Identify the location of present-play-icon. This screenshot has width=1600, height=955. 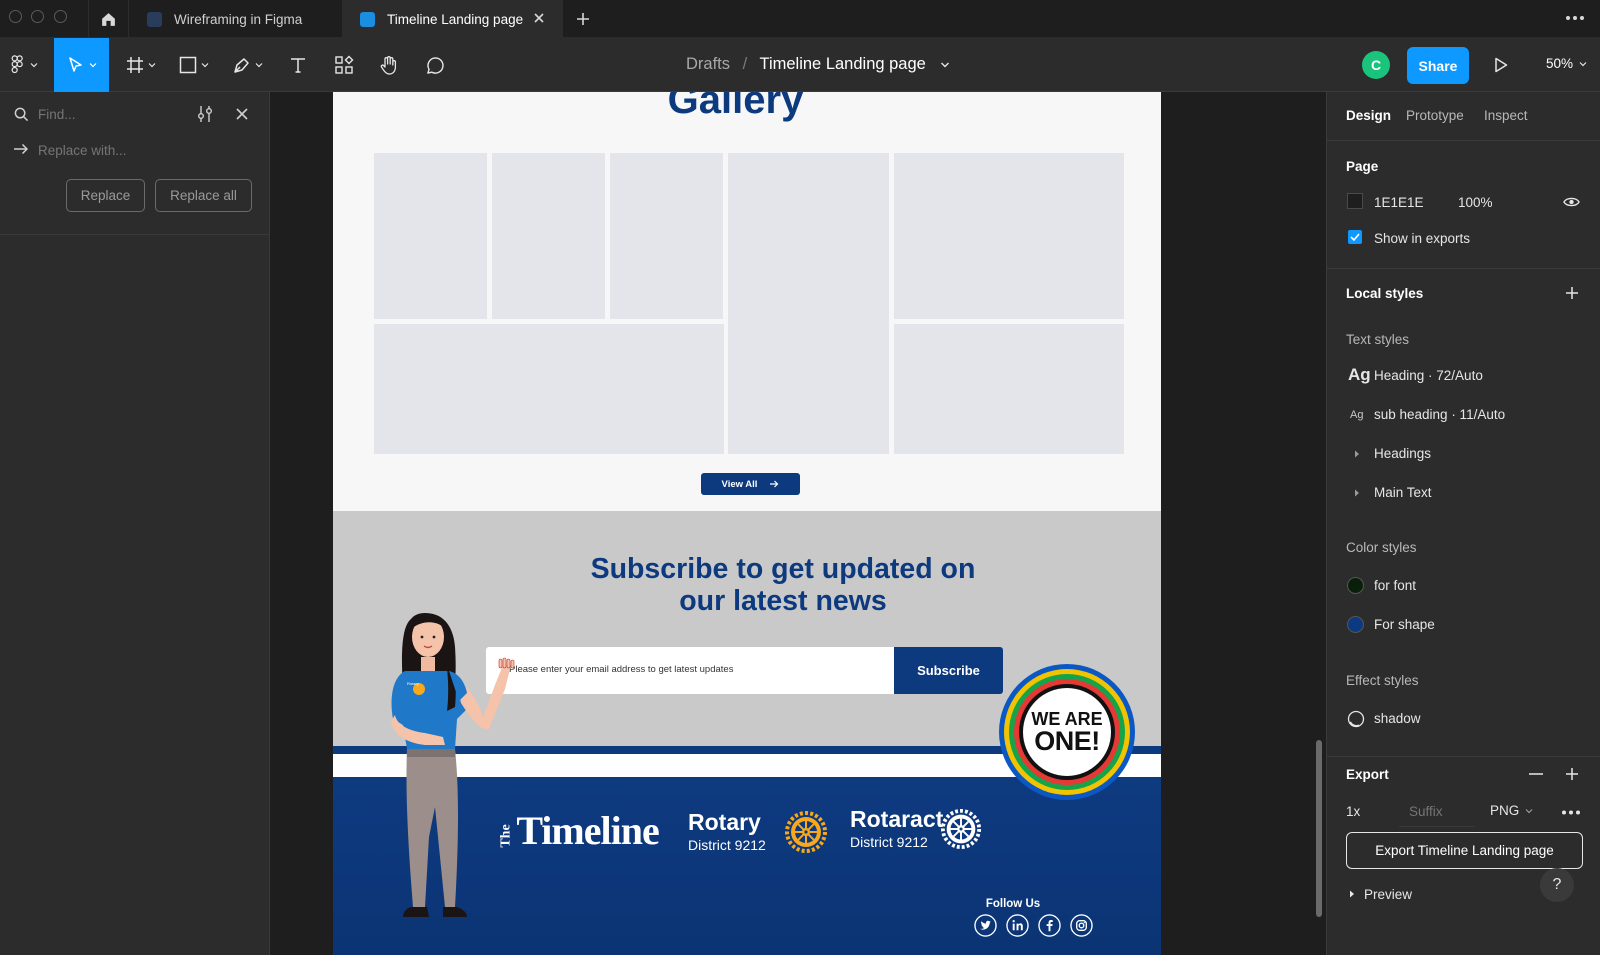
(1501, 65).